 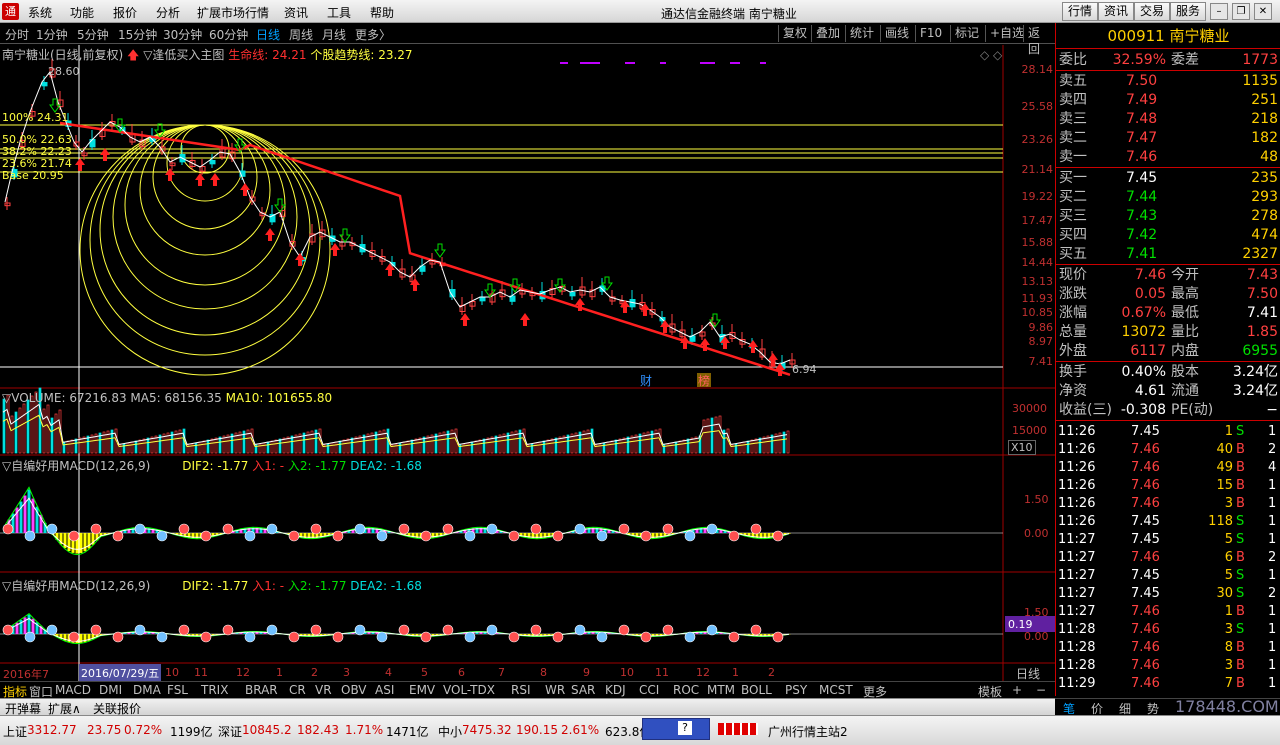 What do you see at coordinates (182, 34) in the screenshot?
I see `period-30min: 30分钟` at bounding box center [182, 34].